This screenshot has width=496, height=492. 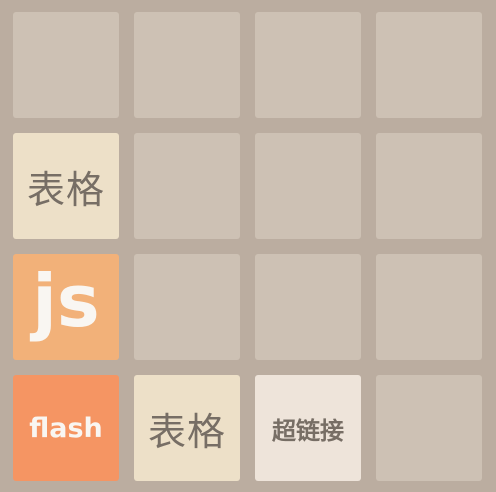 I want to click on tile-flash: flash, so click(x=66, y=428).